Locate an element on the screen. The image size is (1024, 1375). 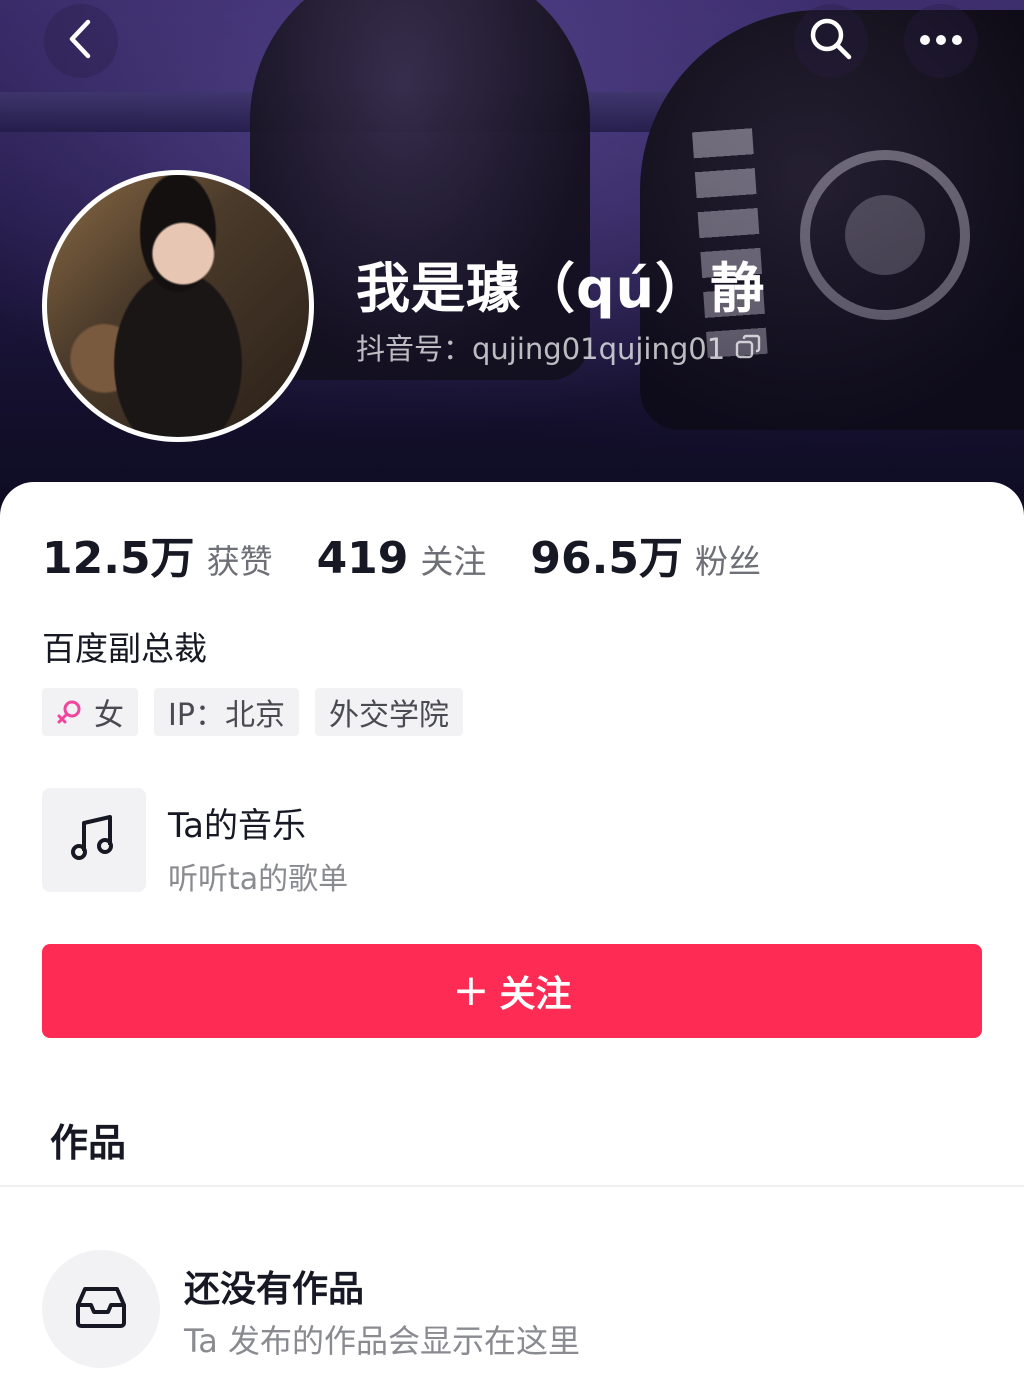
tag-ip-location: IP：北京 is located at coordinates (226, 712).